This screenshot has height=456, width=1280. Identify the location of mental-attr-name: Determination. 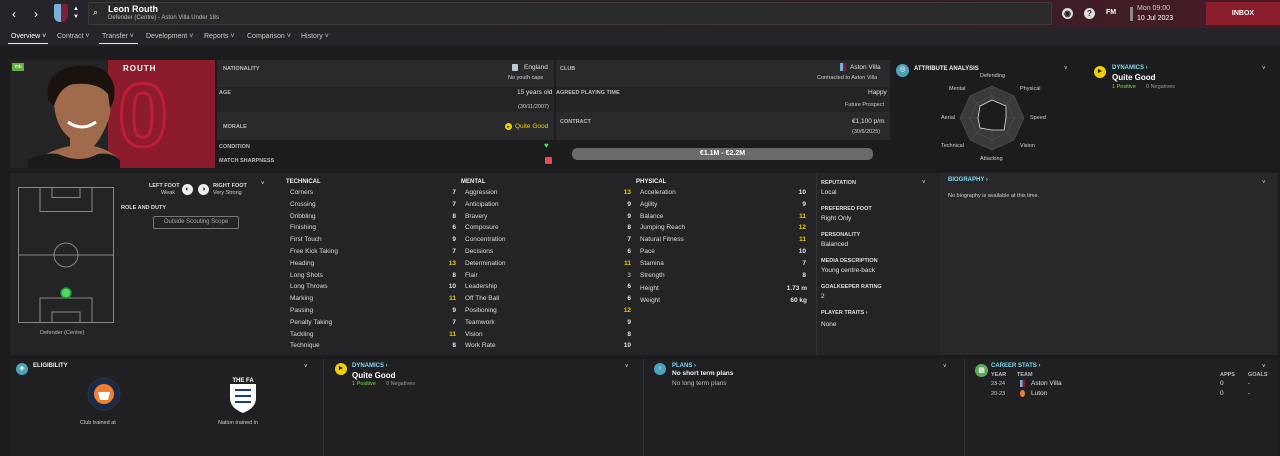
(485, 263).